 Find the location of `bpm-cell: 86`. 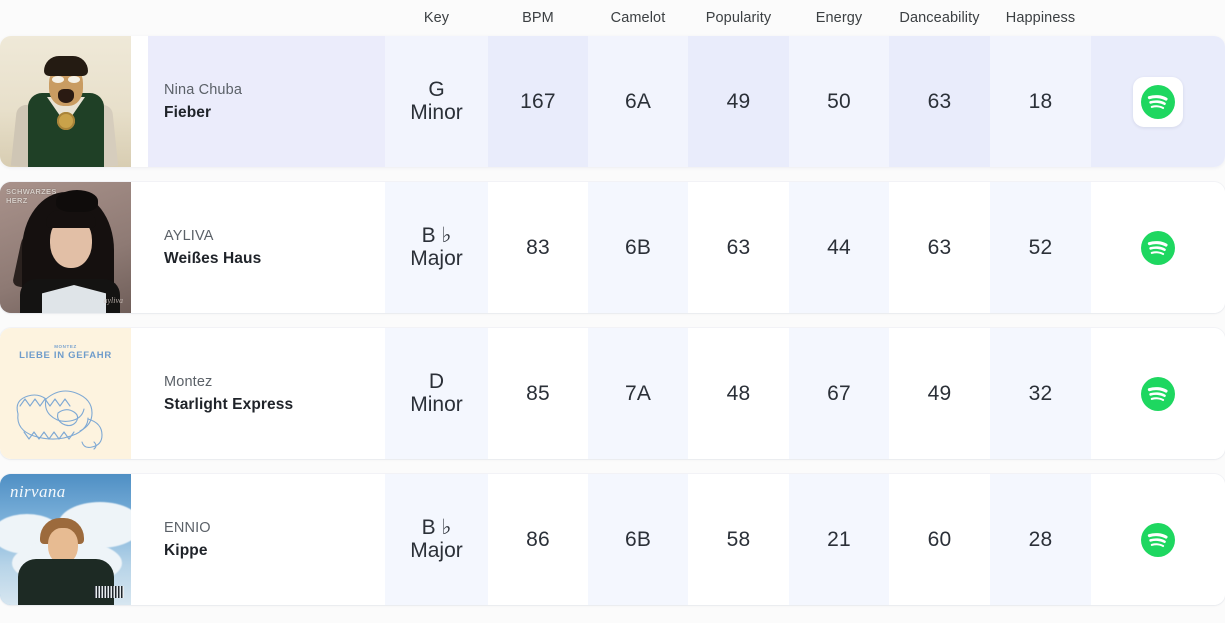

bpm-cell: 86 is located at coordinates (538, 539).